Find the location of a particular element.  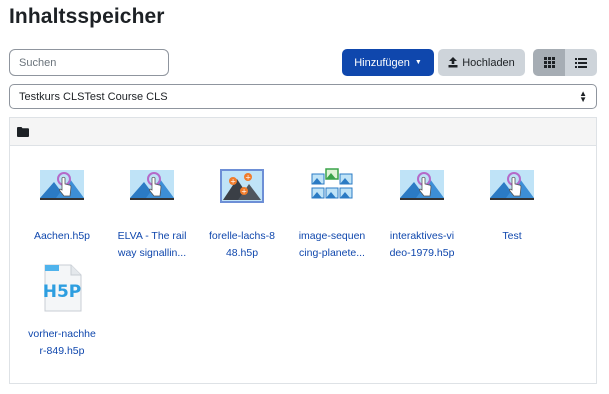

view-toggle is located at coordinates (565, 62).